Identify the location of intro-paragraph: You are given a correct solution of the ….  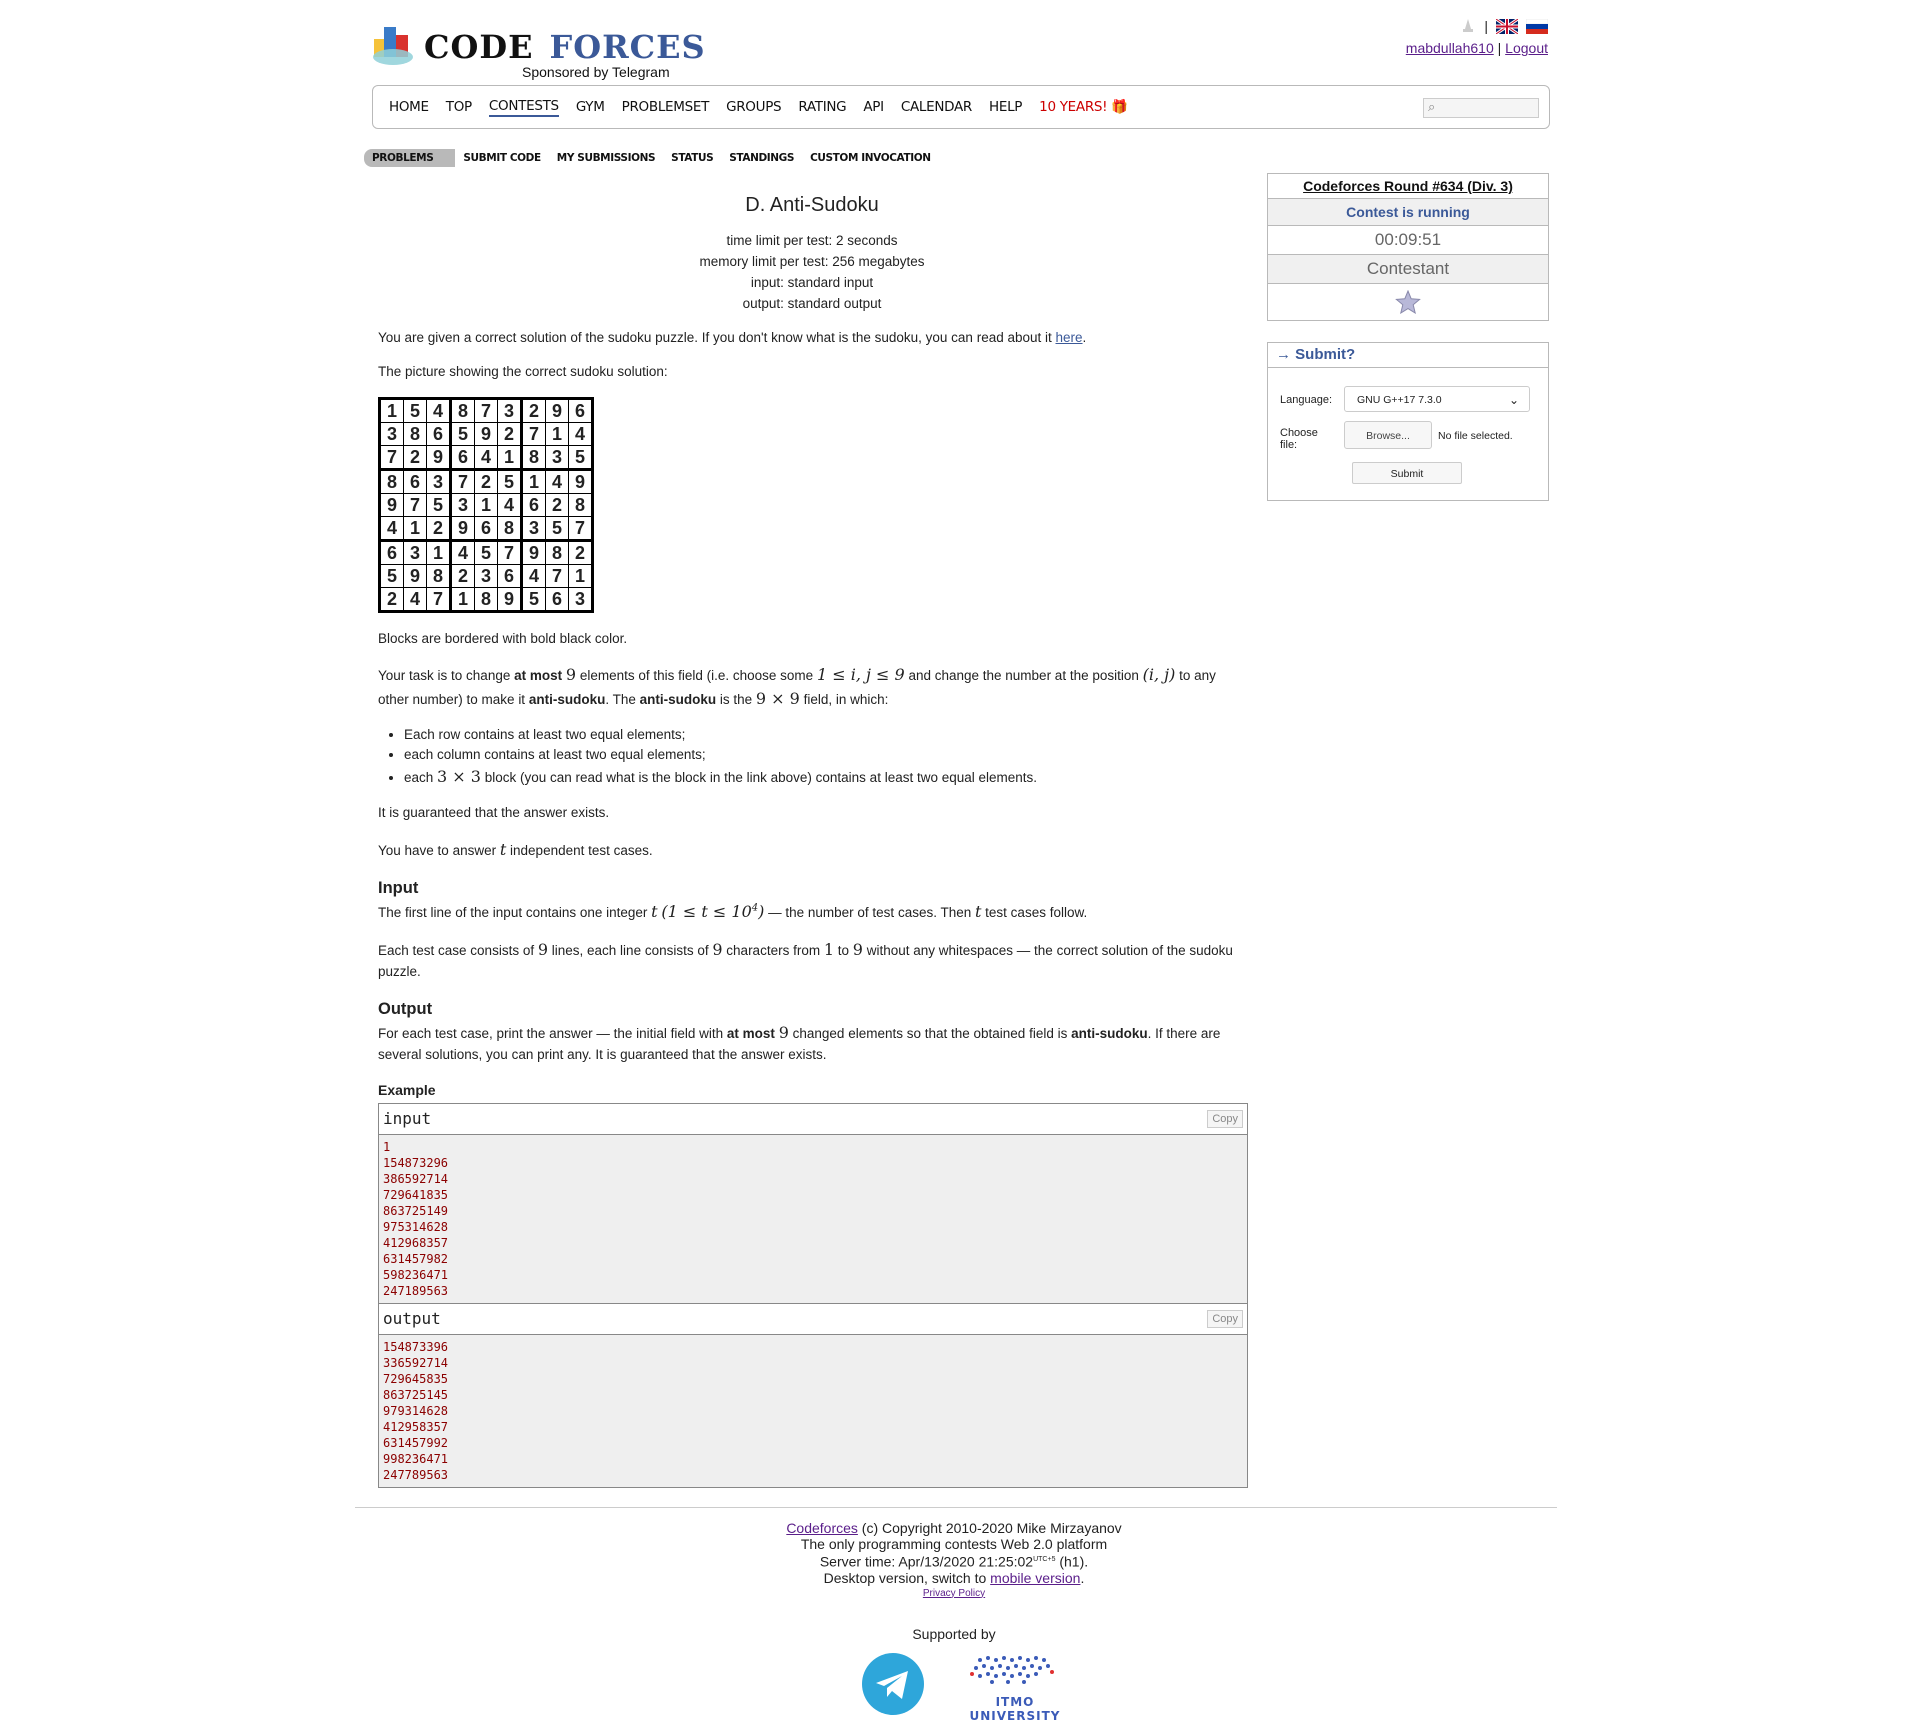
(732, 337).